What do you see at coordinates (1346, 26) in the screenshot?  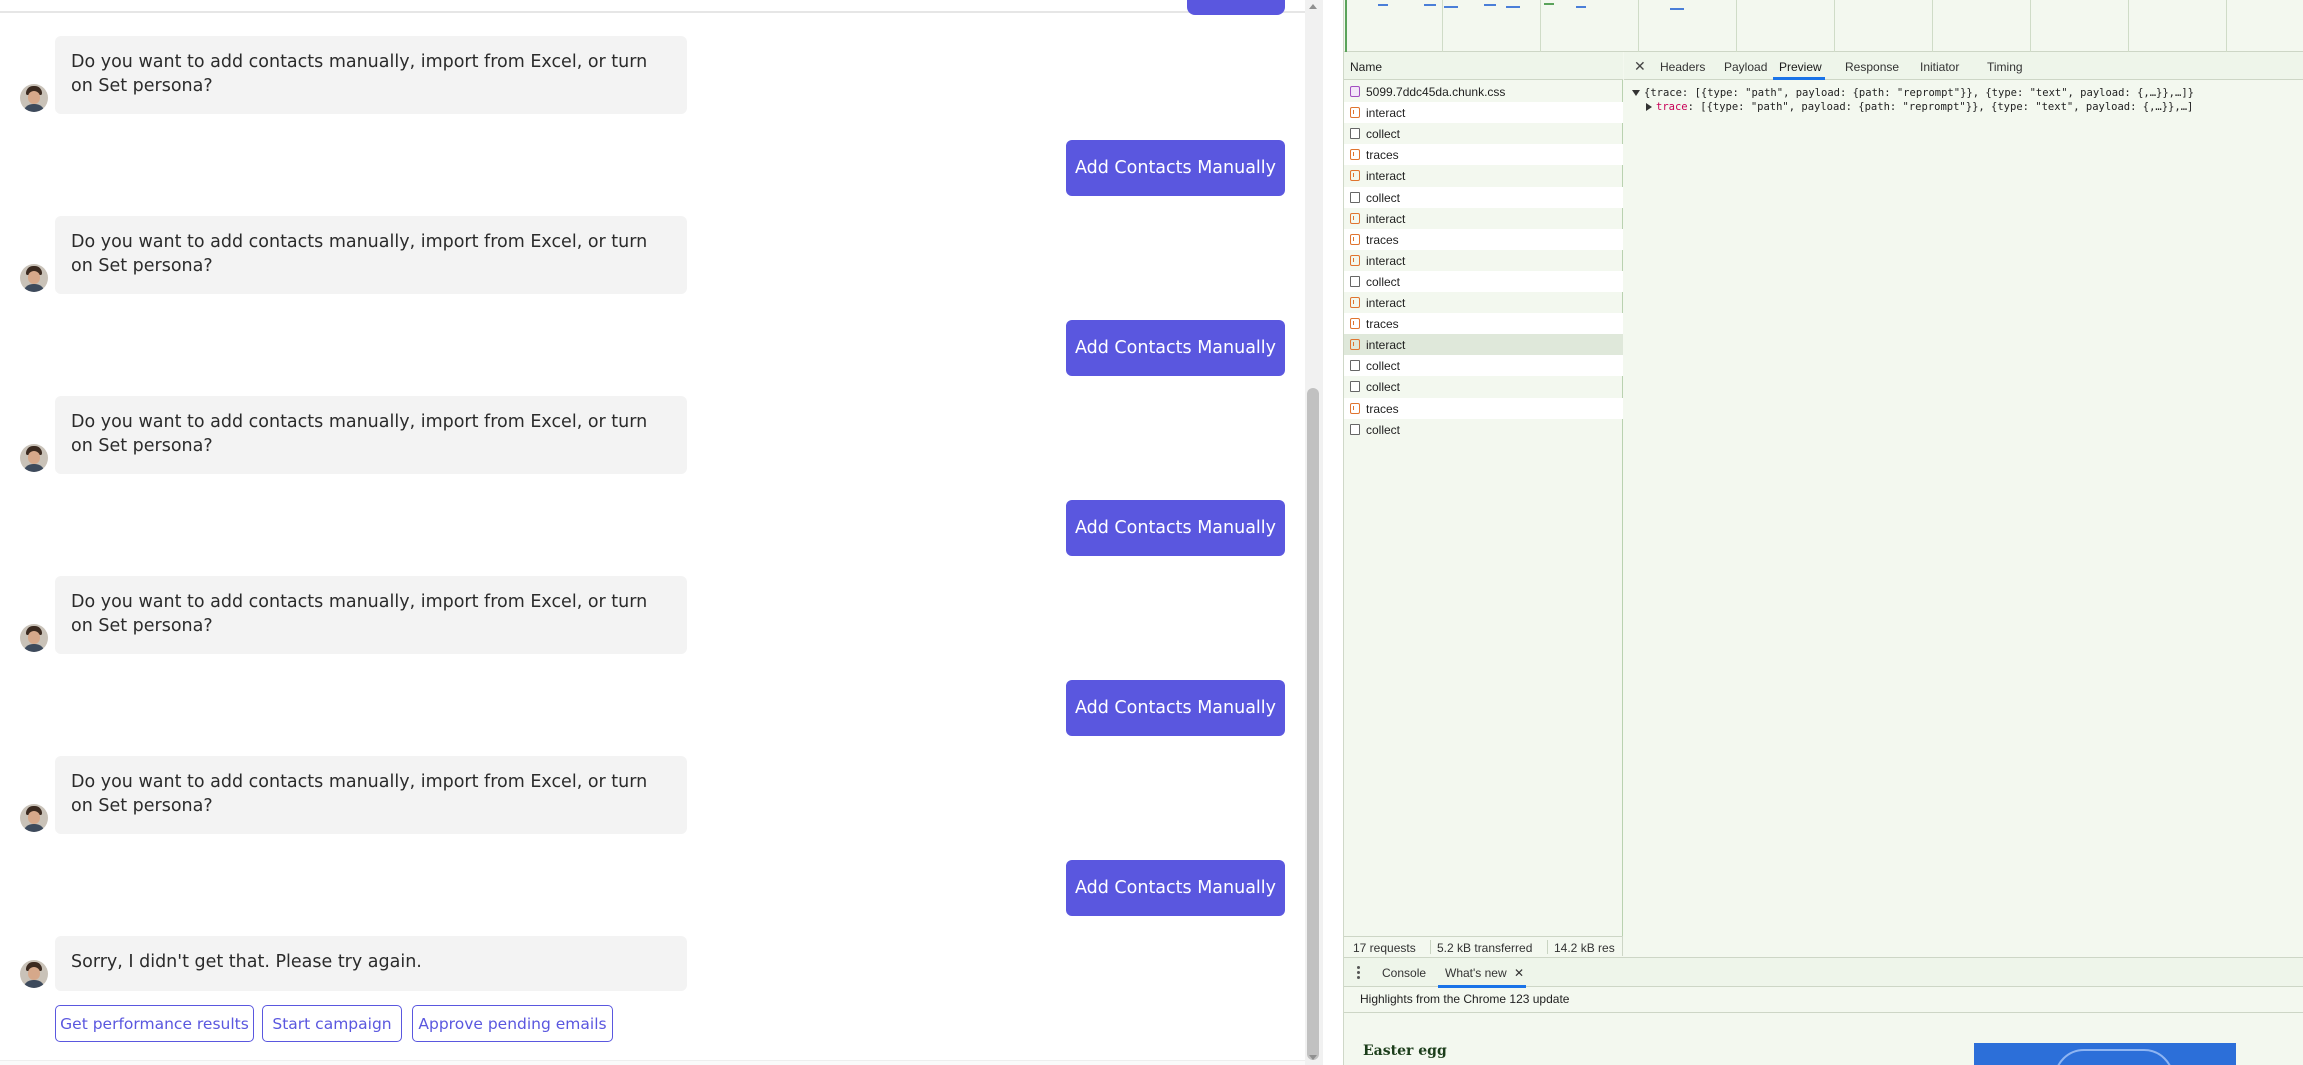 I see `timeline-marker` at bounding box center [1346, 26].